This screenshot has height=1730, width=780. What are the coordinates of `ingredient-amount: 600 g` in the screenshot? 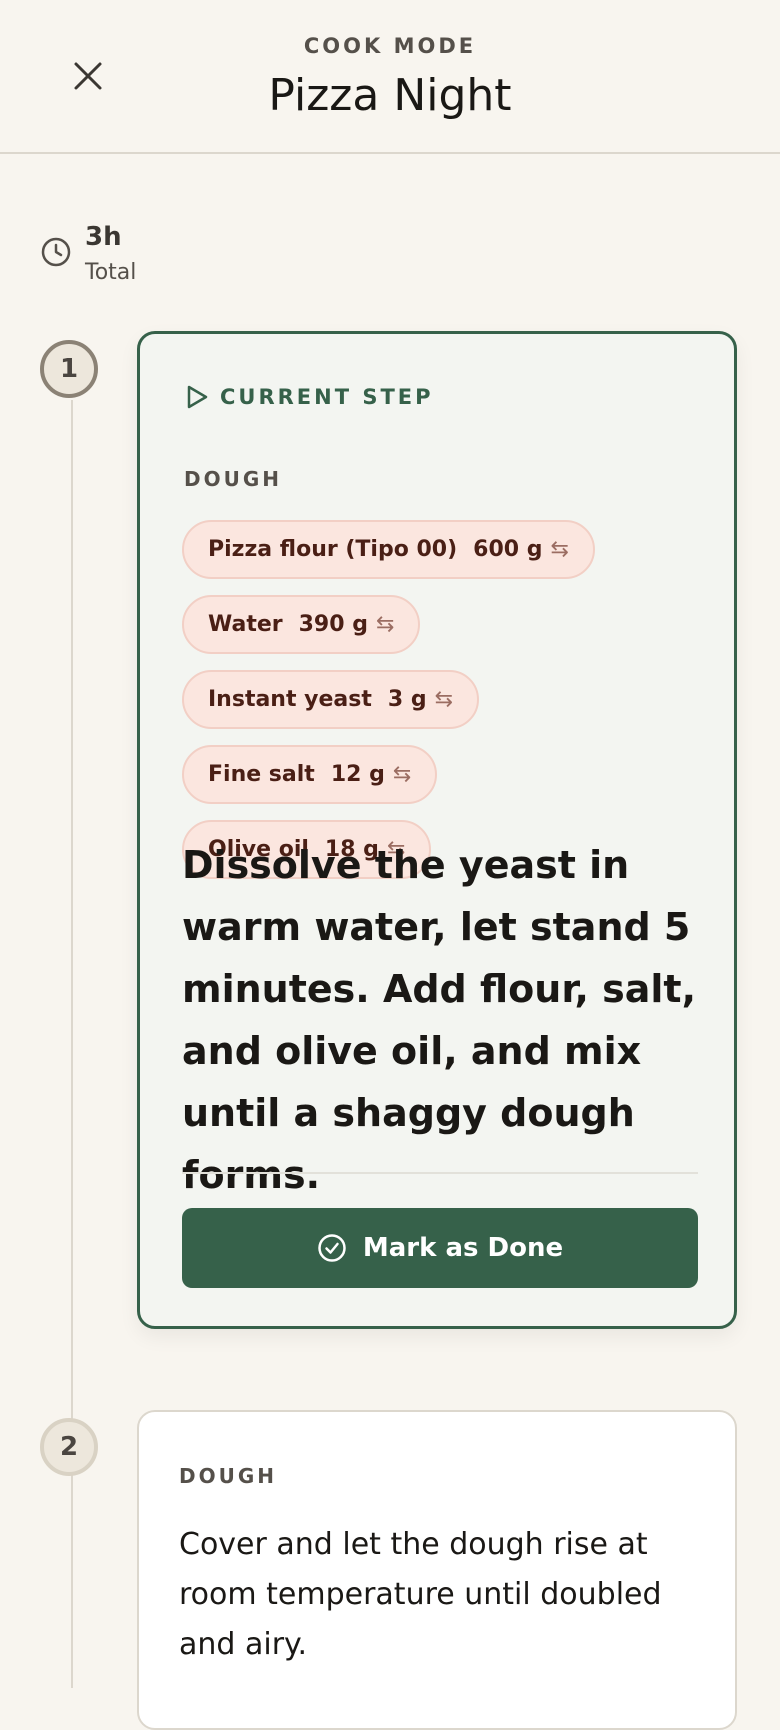 It's located at (508, 549).